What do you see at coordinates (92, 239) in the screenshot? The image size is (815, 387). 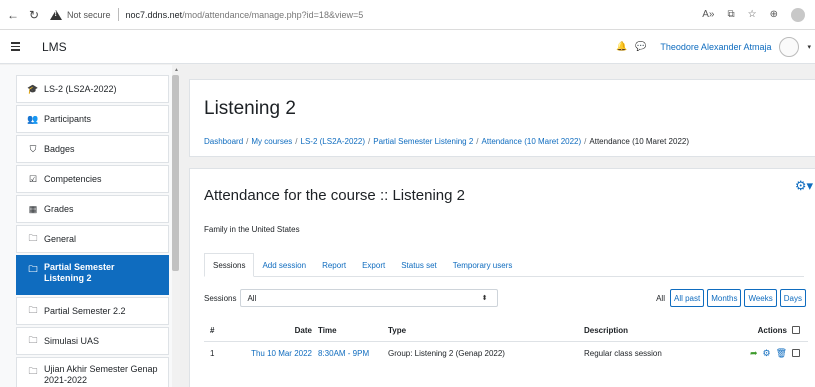 I see `sidebar-item: 🗀 General` at bounding box center [92, 239].